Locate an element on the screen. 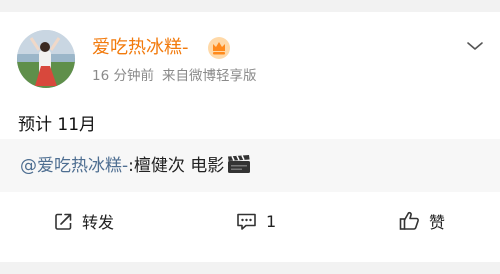  comment-count: 1 is located at coordinates (271, 221).